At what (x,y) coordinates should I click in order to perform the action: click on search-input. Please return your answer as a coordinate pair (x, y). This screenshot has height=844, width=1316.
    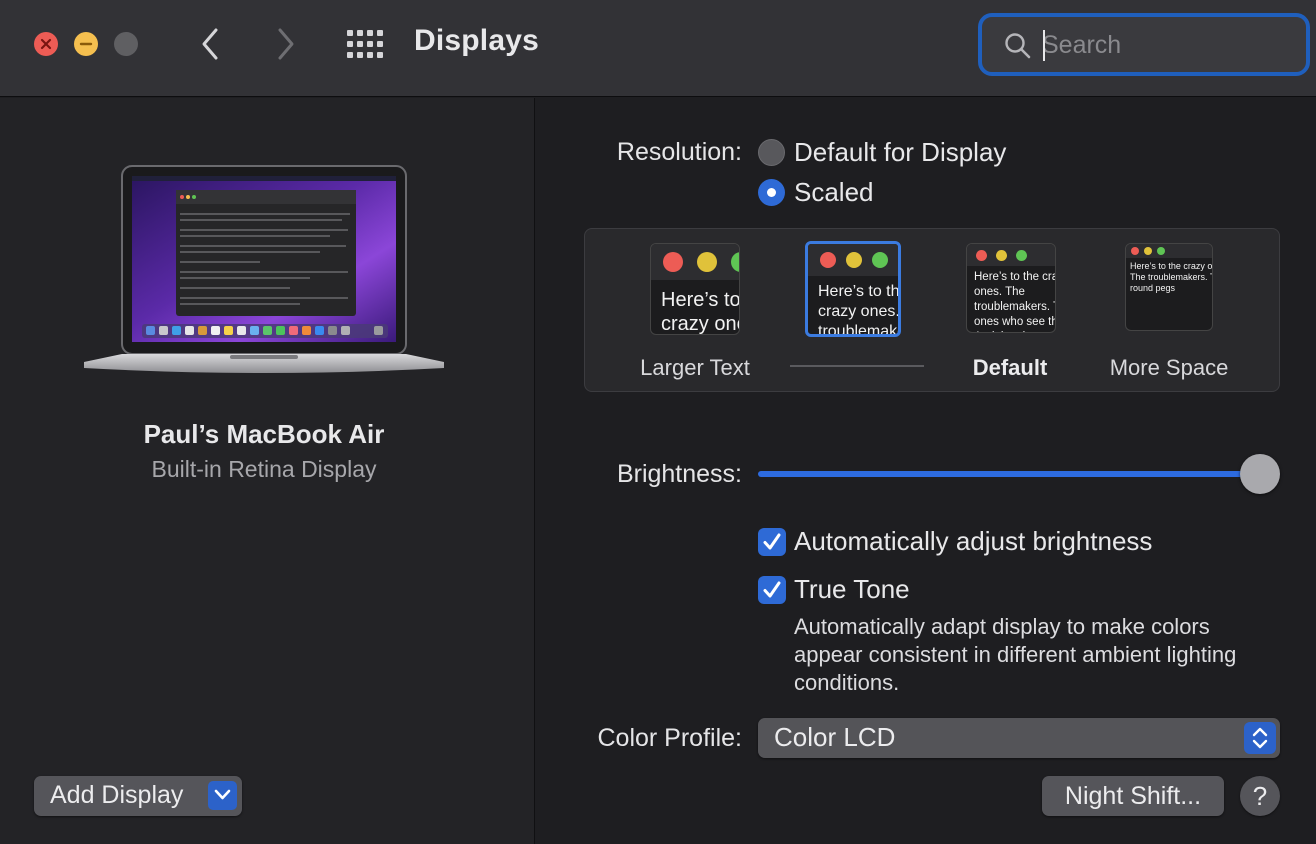
    Looking at the image, I should click on (1167, 45).